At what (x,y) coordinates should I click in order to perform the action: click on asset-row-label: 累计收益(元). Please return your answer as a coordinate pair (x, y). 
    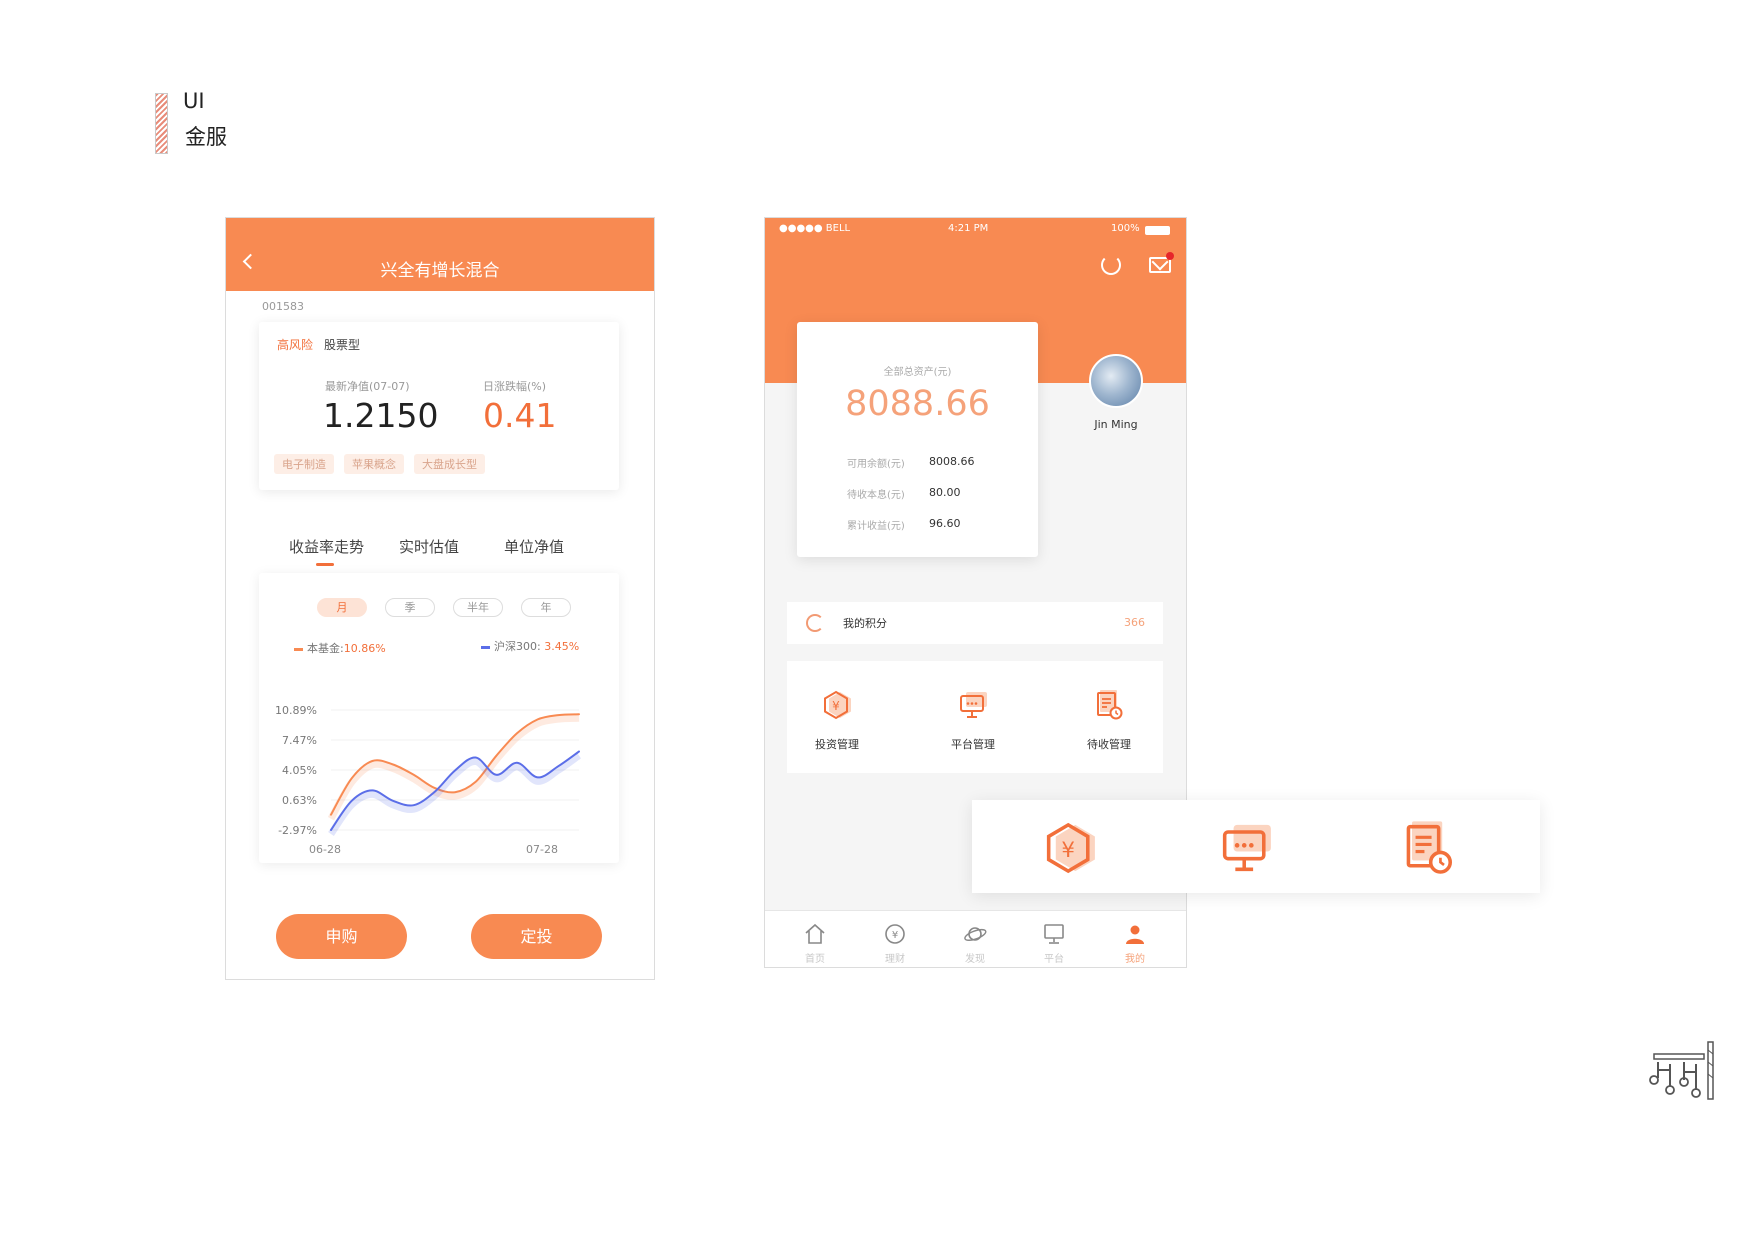
    Looking at the image, I should click on (876, 526).